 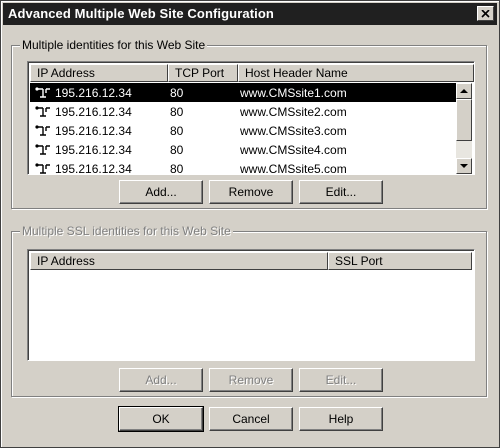 I want to click on ssl-header: IP Address SSL Port, so click(x=251, y=261).